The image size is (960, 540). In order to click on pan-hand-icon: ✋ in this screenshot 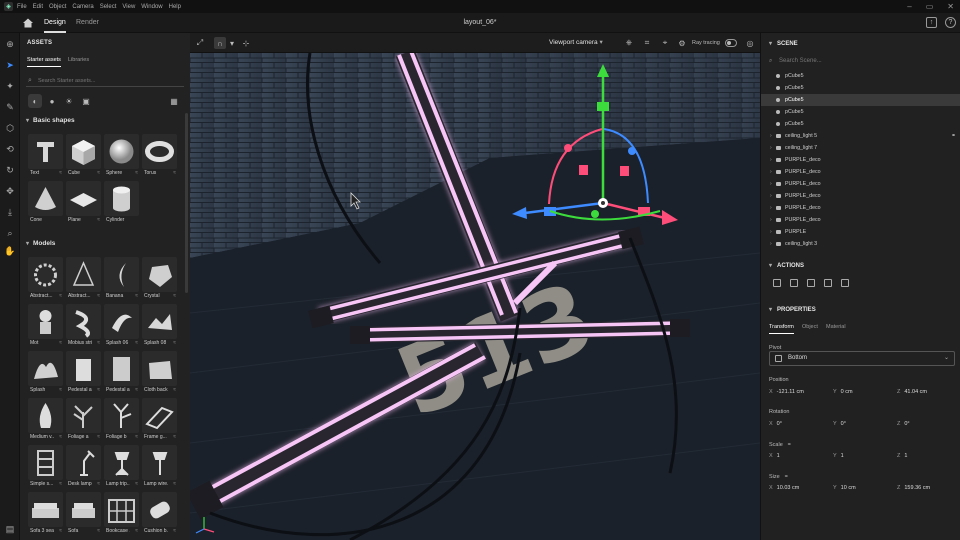, I will do `click(10, 251)`.